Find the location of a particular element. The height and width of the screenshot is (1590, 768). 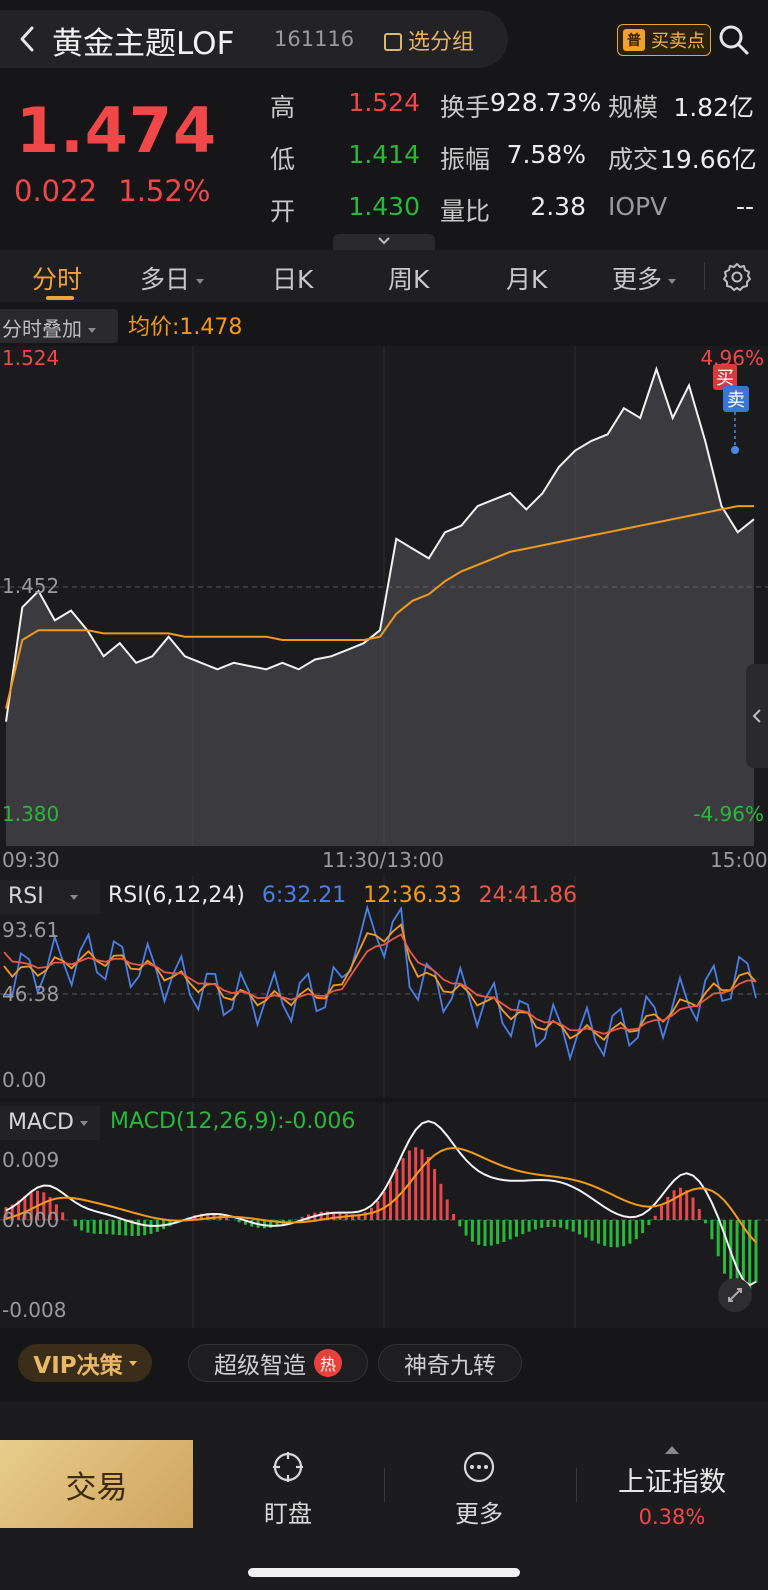

intraday-overlay-dropdown: 分时叠加 is located at coordinates (59, 326).